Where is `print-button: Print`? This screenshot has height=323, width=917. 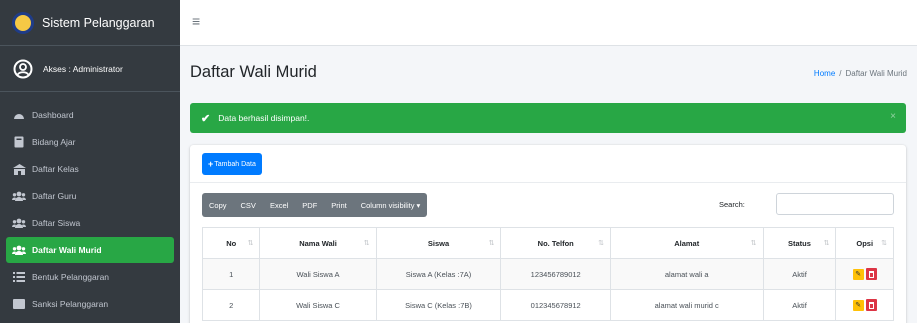 print-button: Print is located at coordinates (338, 205).